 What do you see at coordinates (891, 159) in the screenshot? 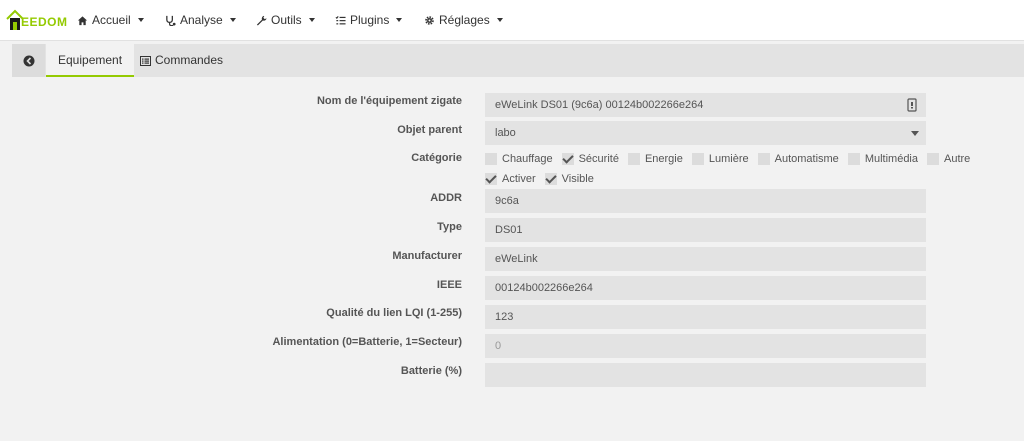
I see `category-label-text: Multimédia` at bounding box center [891, 159].